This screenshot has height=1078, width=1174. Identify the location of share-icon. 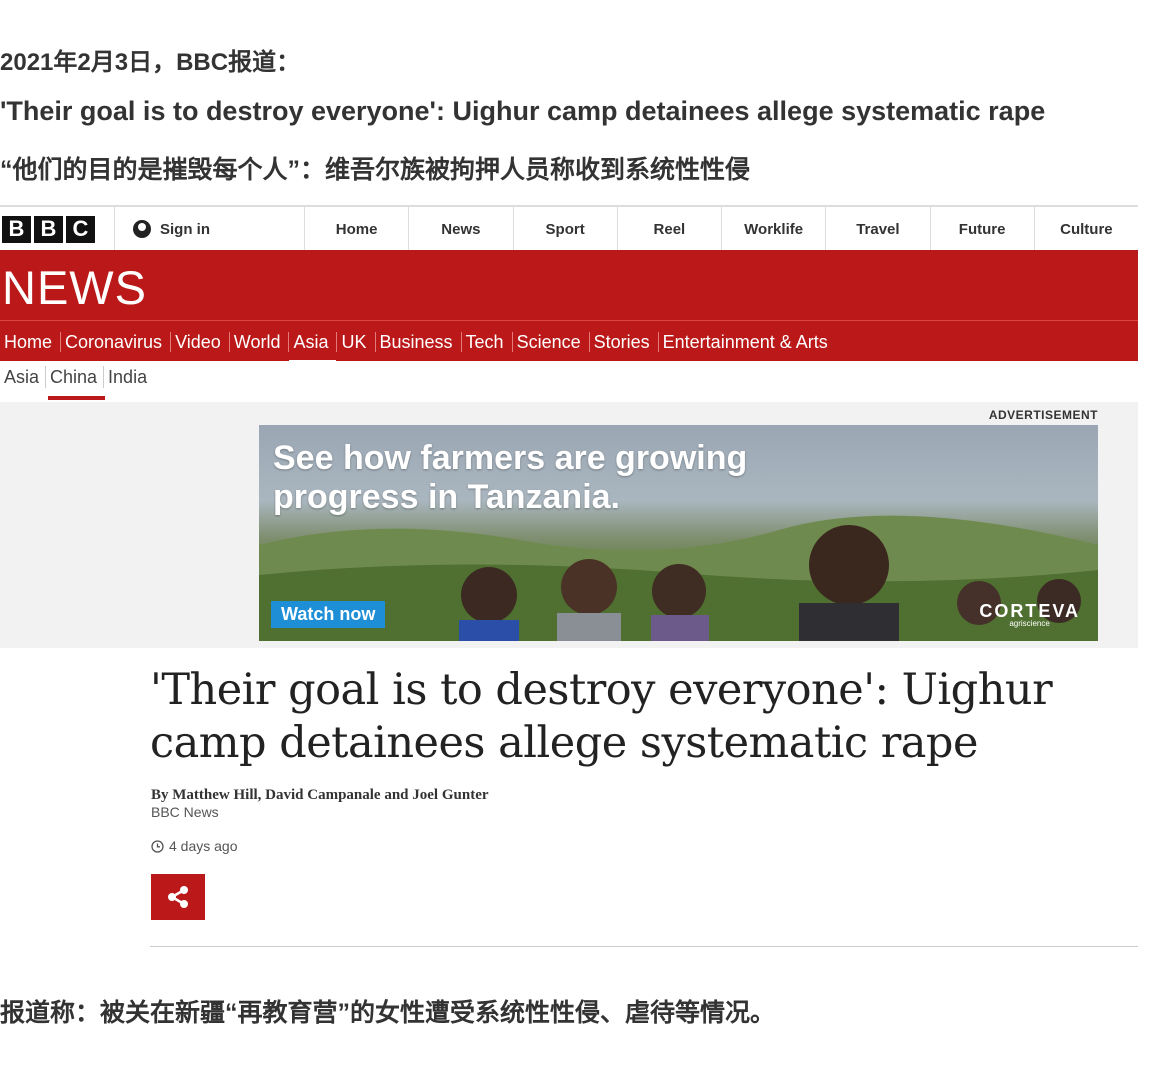
(178, 897).